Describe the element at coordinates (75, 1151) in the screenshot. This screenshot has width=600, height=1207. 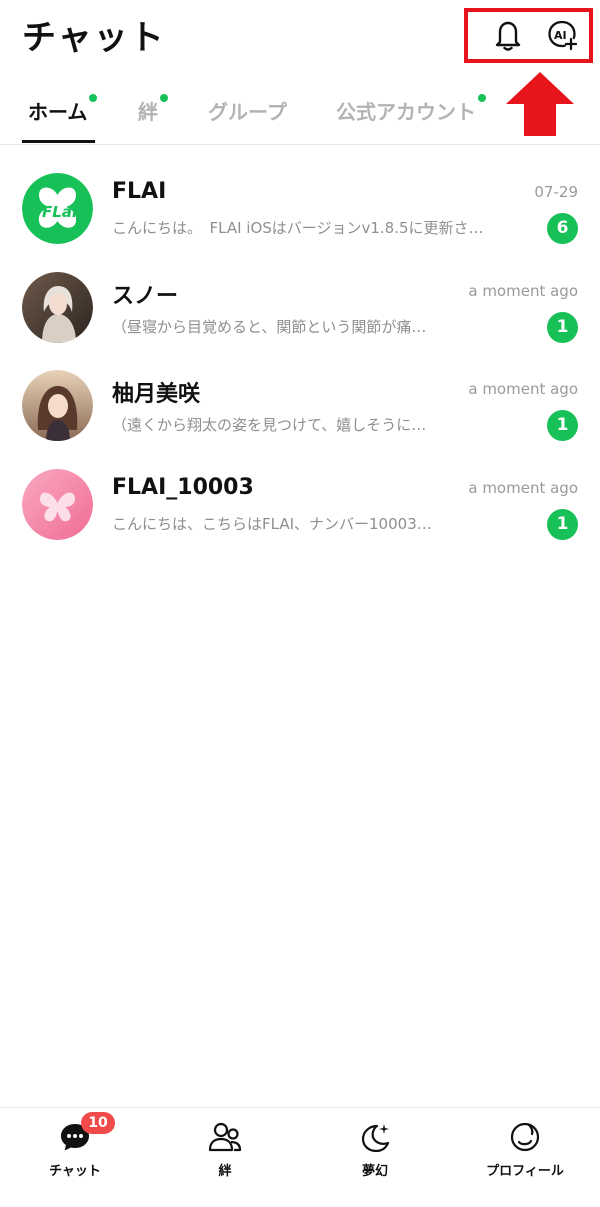
I see `nav-chat: 10 チャット` at that location.